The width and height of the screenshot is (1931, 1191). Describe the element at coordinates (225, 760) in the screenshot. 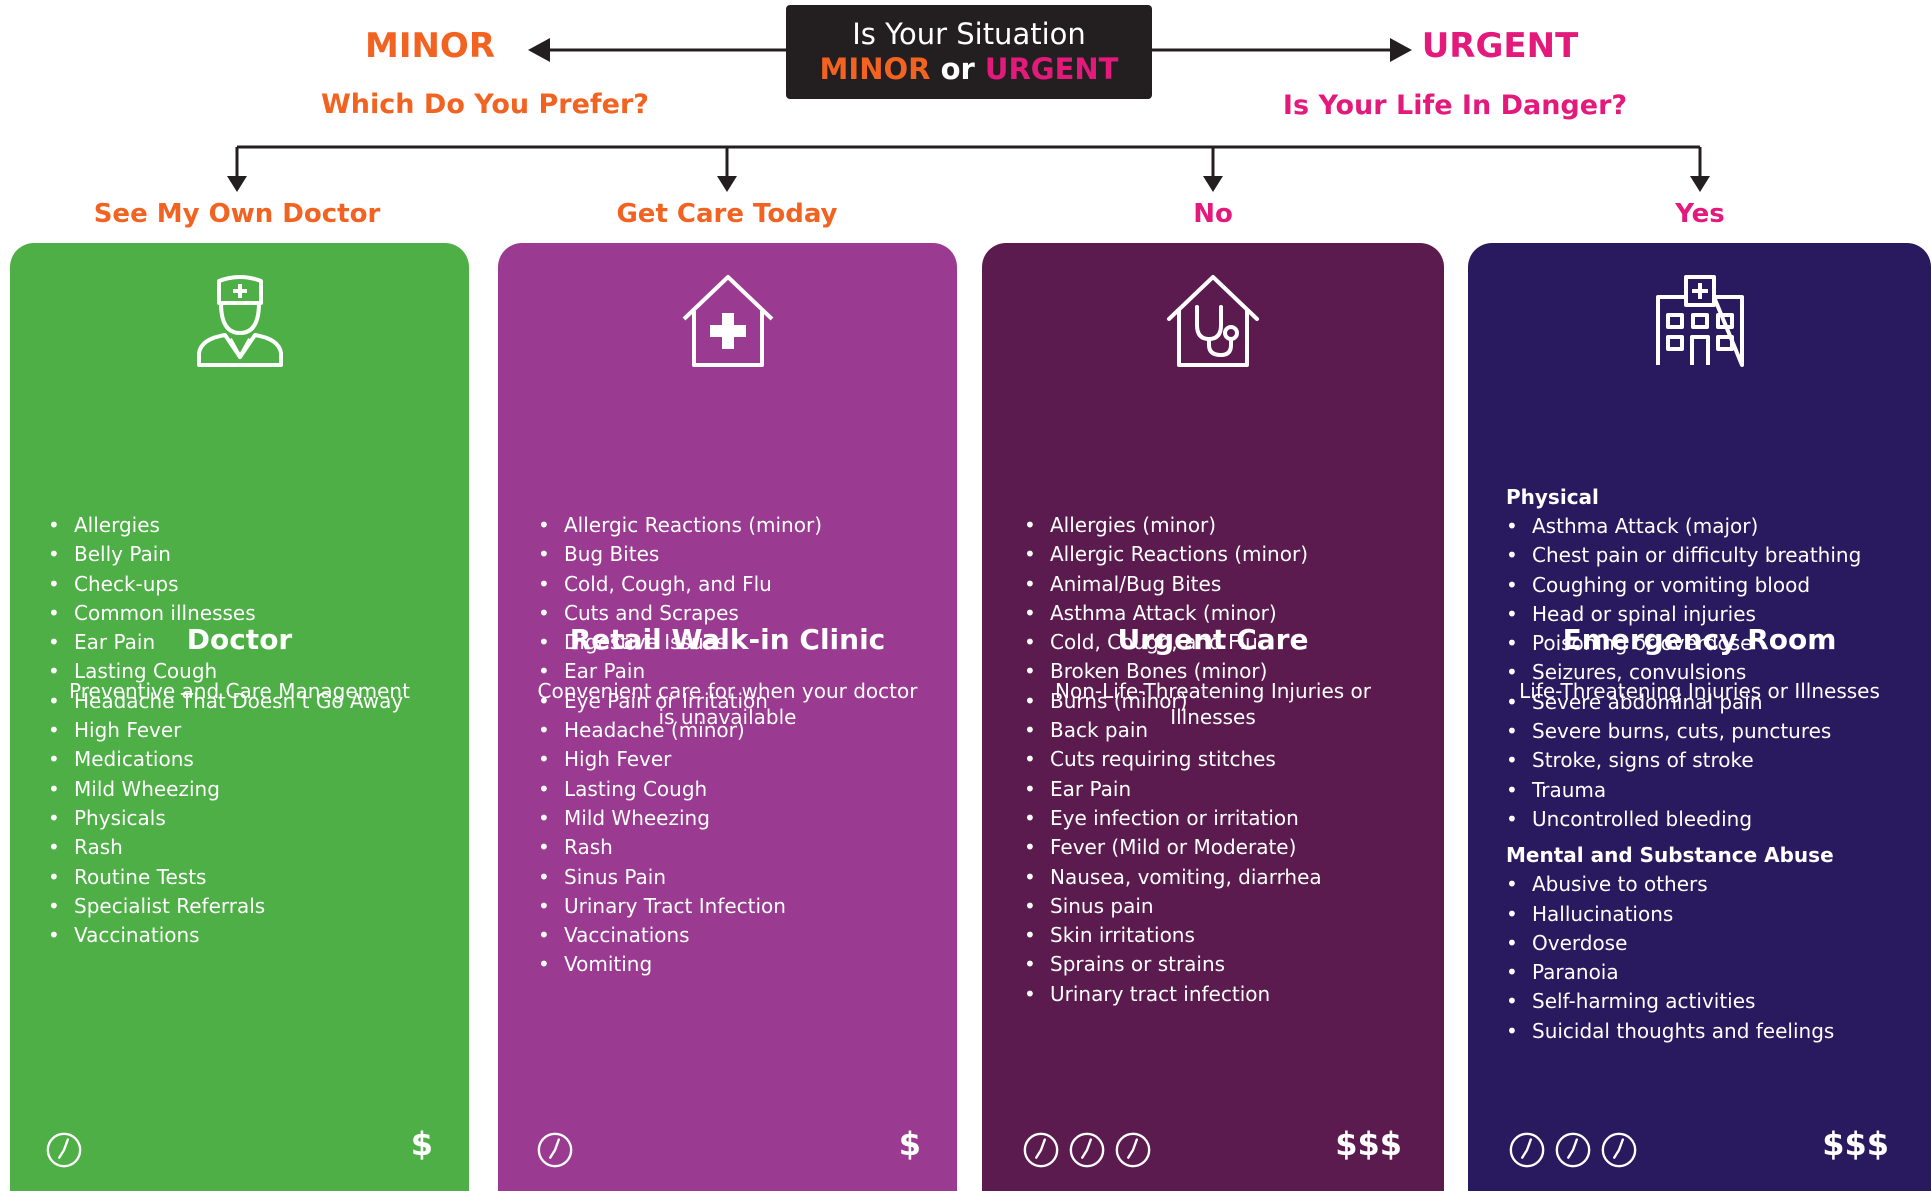

I see `list-item: Medications` at that location.